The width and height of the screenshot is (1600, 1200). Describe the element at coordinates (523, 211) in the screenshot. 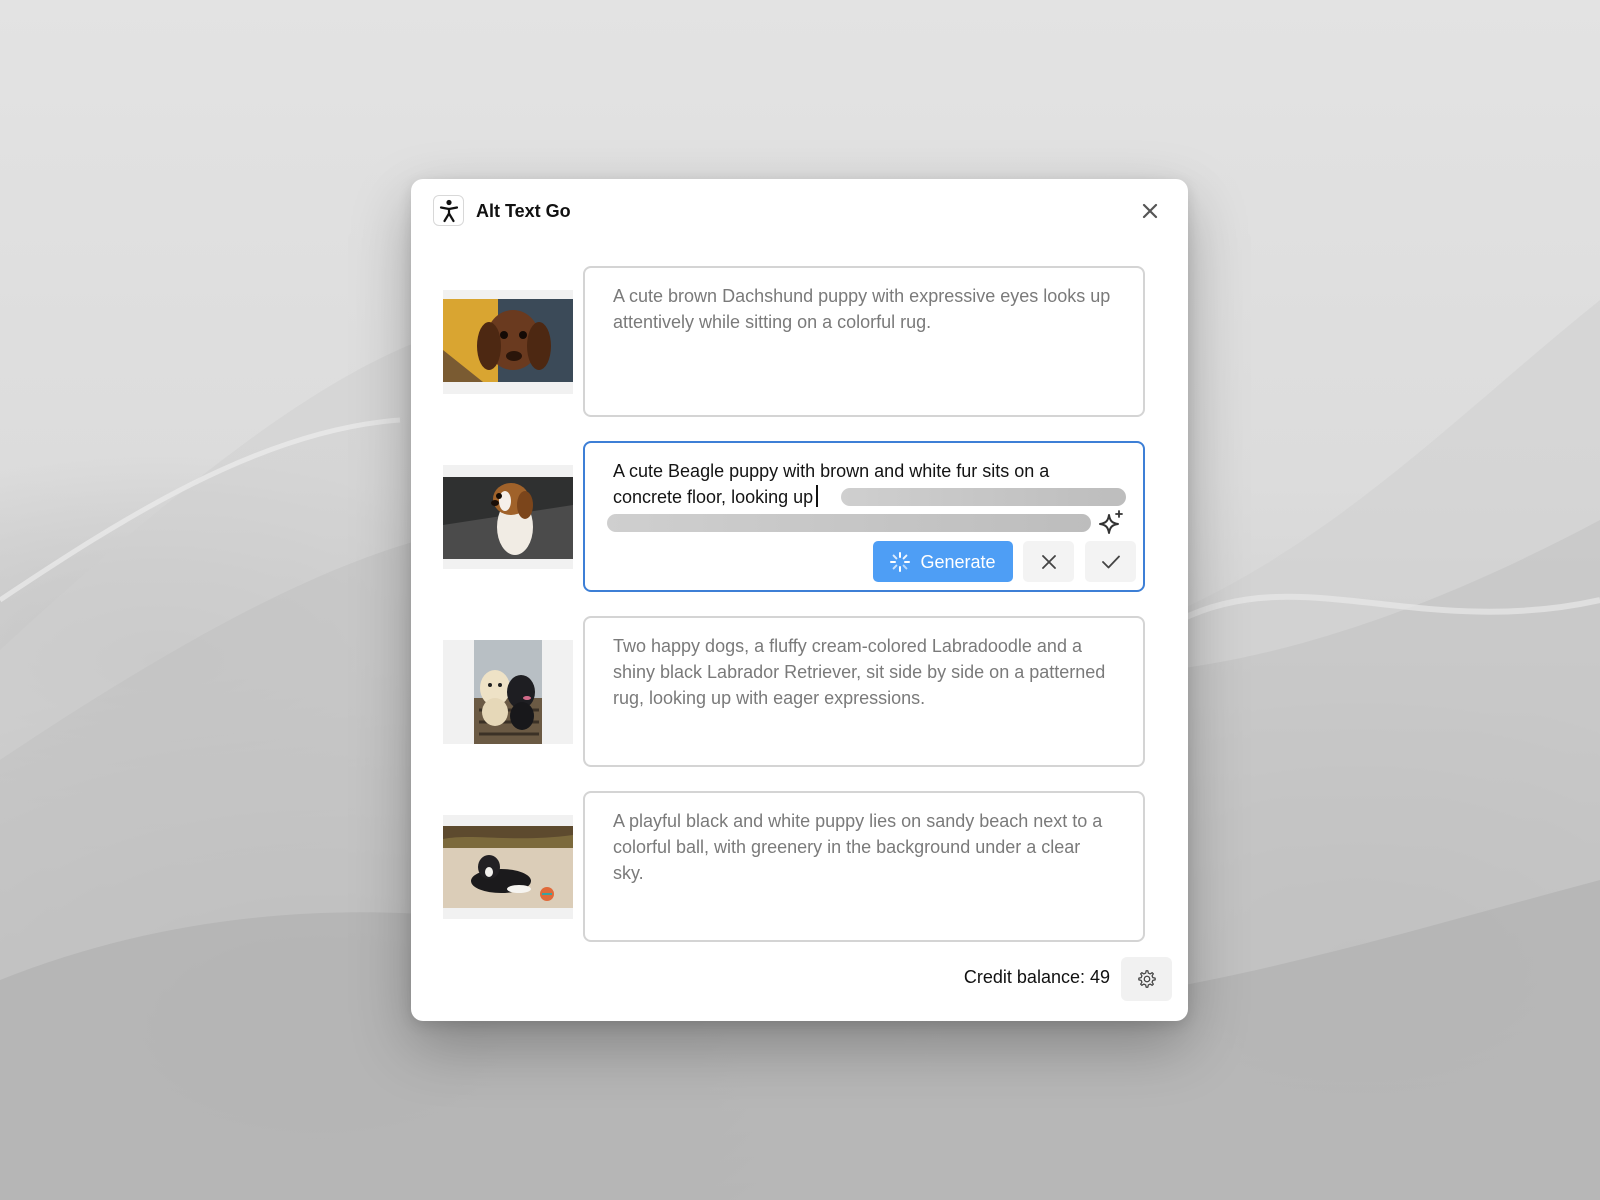

I see `app-title: Alt Text Go` at that location.